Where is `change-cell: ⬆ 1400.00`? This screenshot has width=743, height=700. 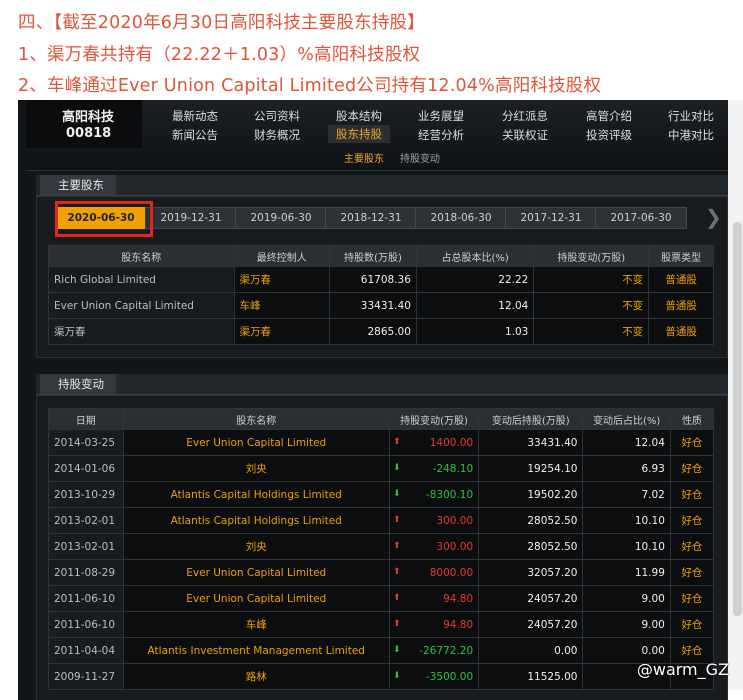
change-cell: ⬆ 1400.00 is located at coordinates (434, 442).